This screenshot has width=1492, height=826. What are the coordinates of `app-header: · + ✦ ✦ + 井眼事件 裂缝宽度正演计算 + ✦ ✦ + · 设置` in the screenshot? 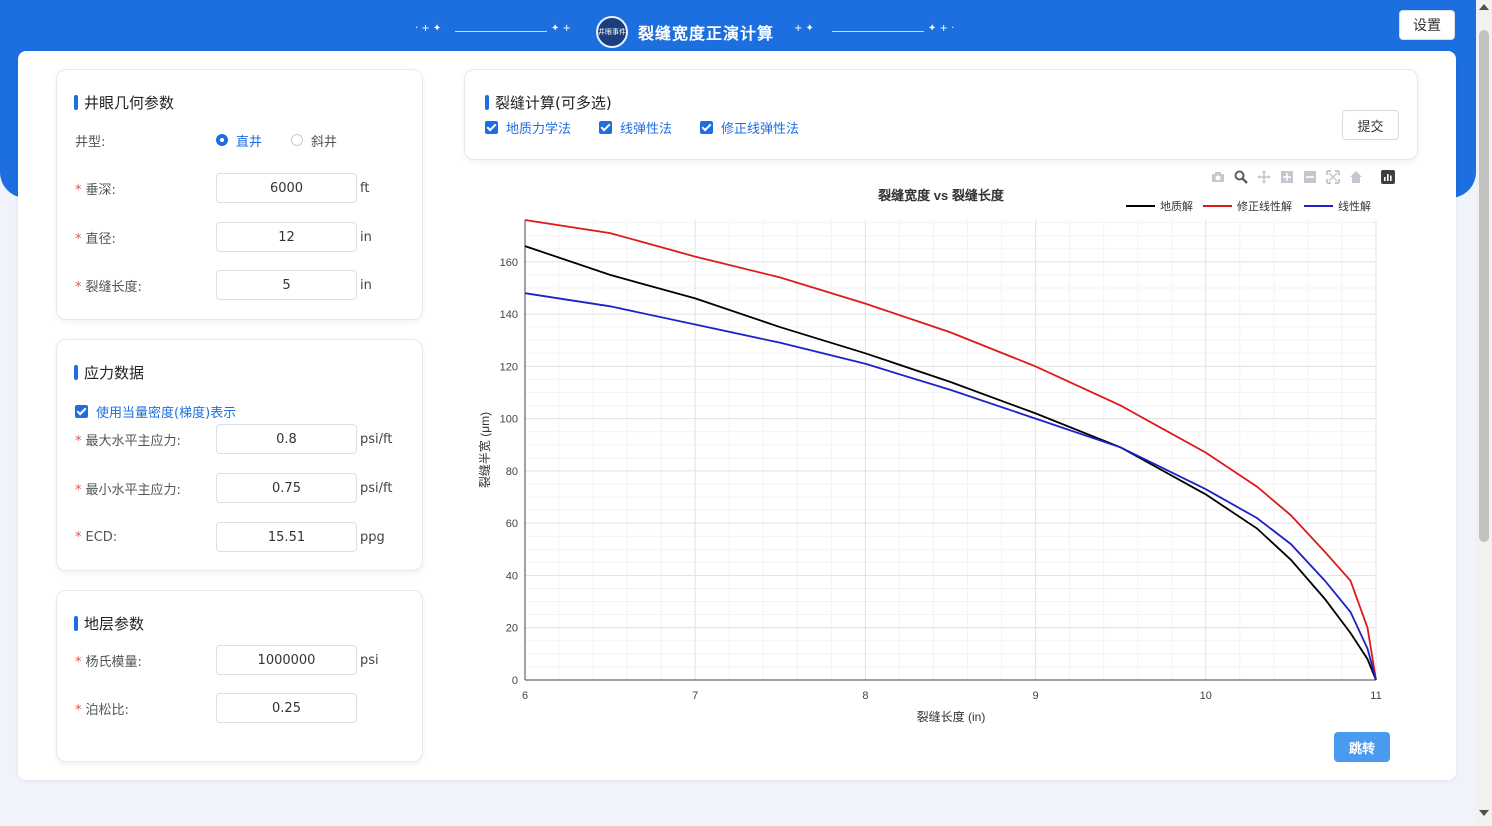 It's located at (738, 26).